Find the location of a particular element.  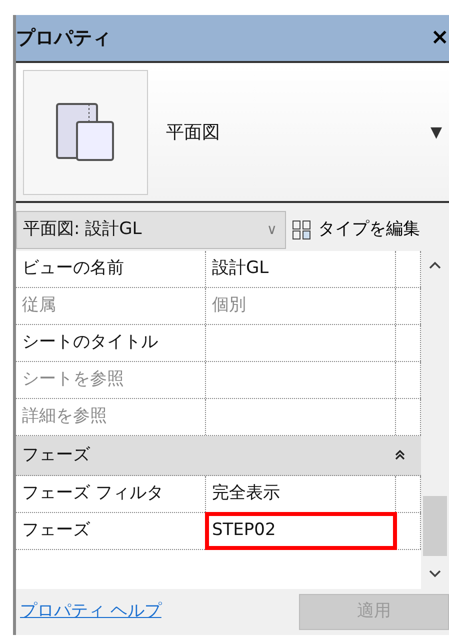

property-label: シートを参照 is located at coordinates (111, 380).